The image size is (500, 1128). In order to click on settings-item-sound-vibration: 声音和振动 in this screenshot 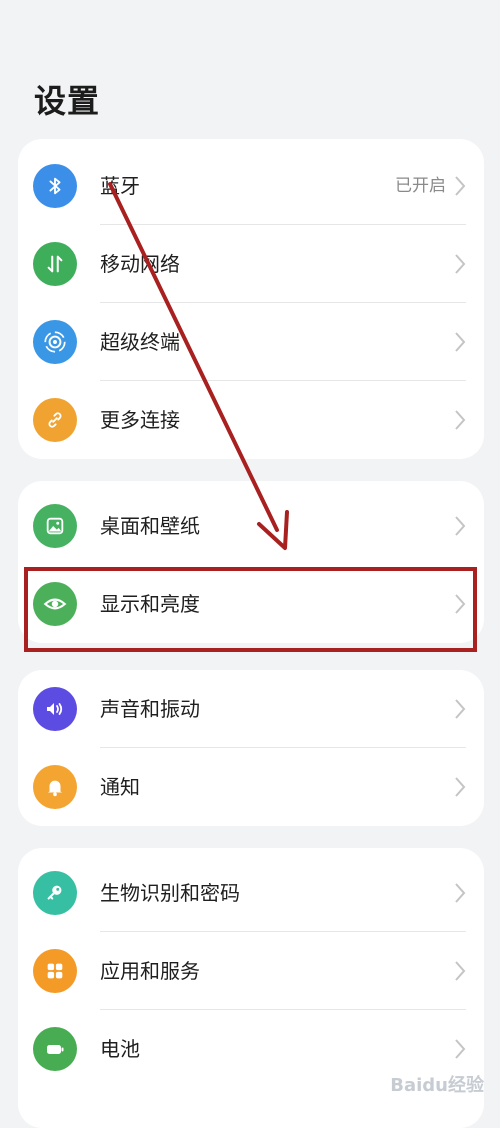, I will do `click(251, 709)`.